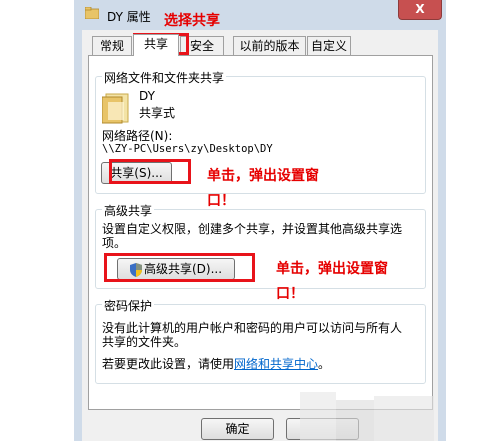 The width and height of the screenshot is (503, 441). Describe the element at coordinates (332, 269) in the screenshot. I see `annotation-click-popup-2: 单击，弹出设置窗` at that location.